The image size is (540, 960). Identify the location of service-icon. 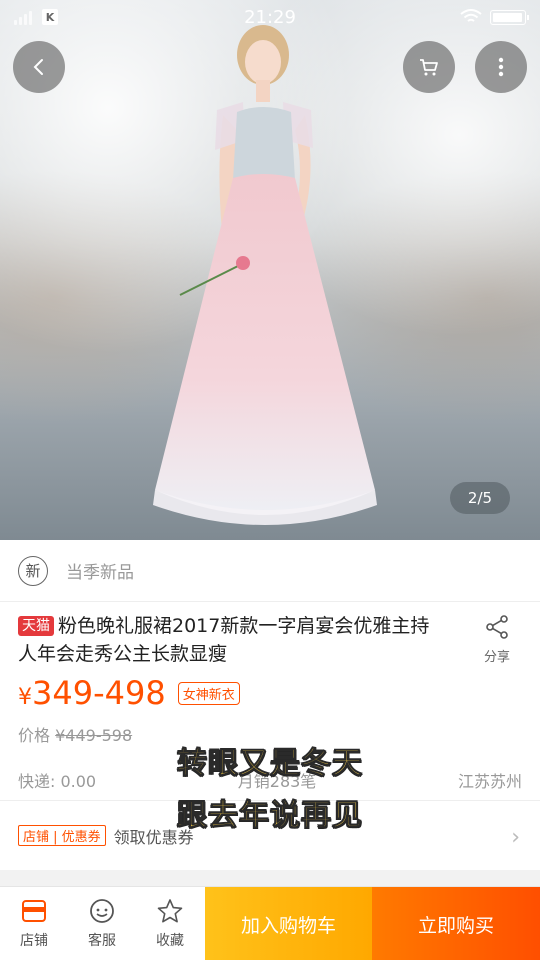
(102, 910).